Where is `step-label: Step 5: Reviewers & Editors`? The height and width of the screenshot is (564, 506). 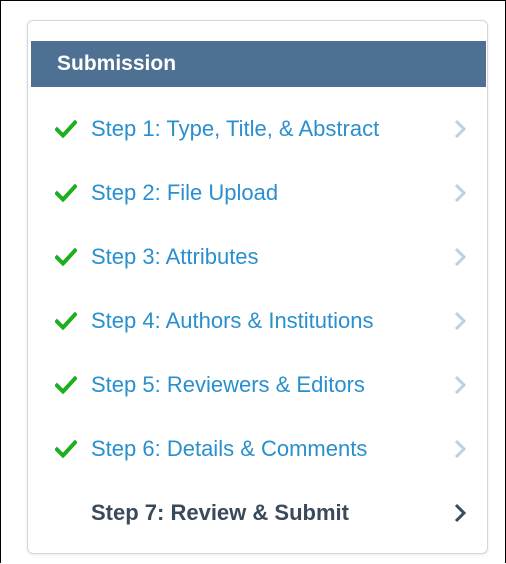 step-label: Step 5: Reviewers & Editors is located at coordinates (228, 384).